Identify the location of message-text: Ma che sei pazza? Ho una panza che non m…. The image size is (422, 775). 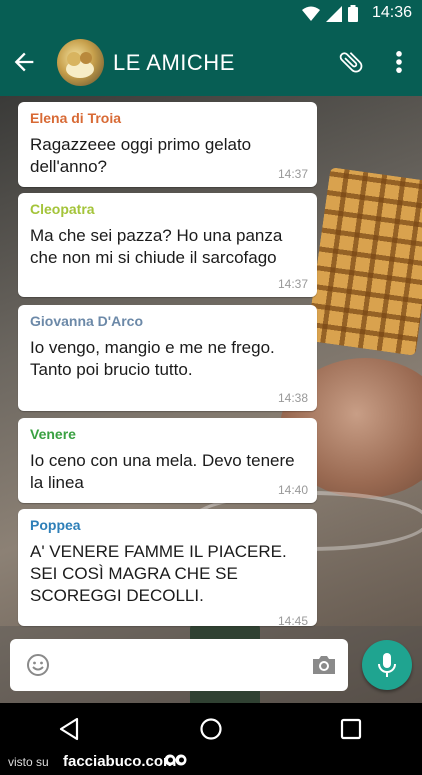
(156, 246).